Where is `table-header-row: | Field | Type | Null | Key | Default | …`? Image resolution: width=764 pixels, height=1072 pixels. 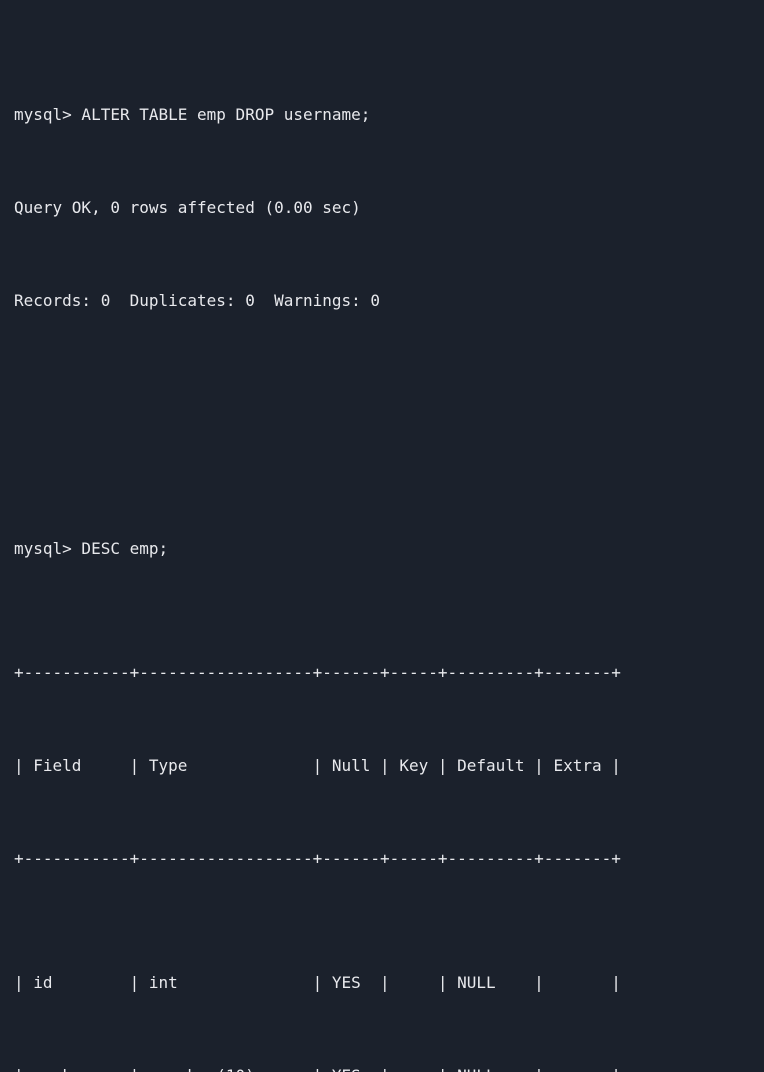 table-header-row: | Field | Type | Null | Key | Default | … is located at coordinates (317, 765).